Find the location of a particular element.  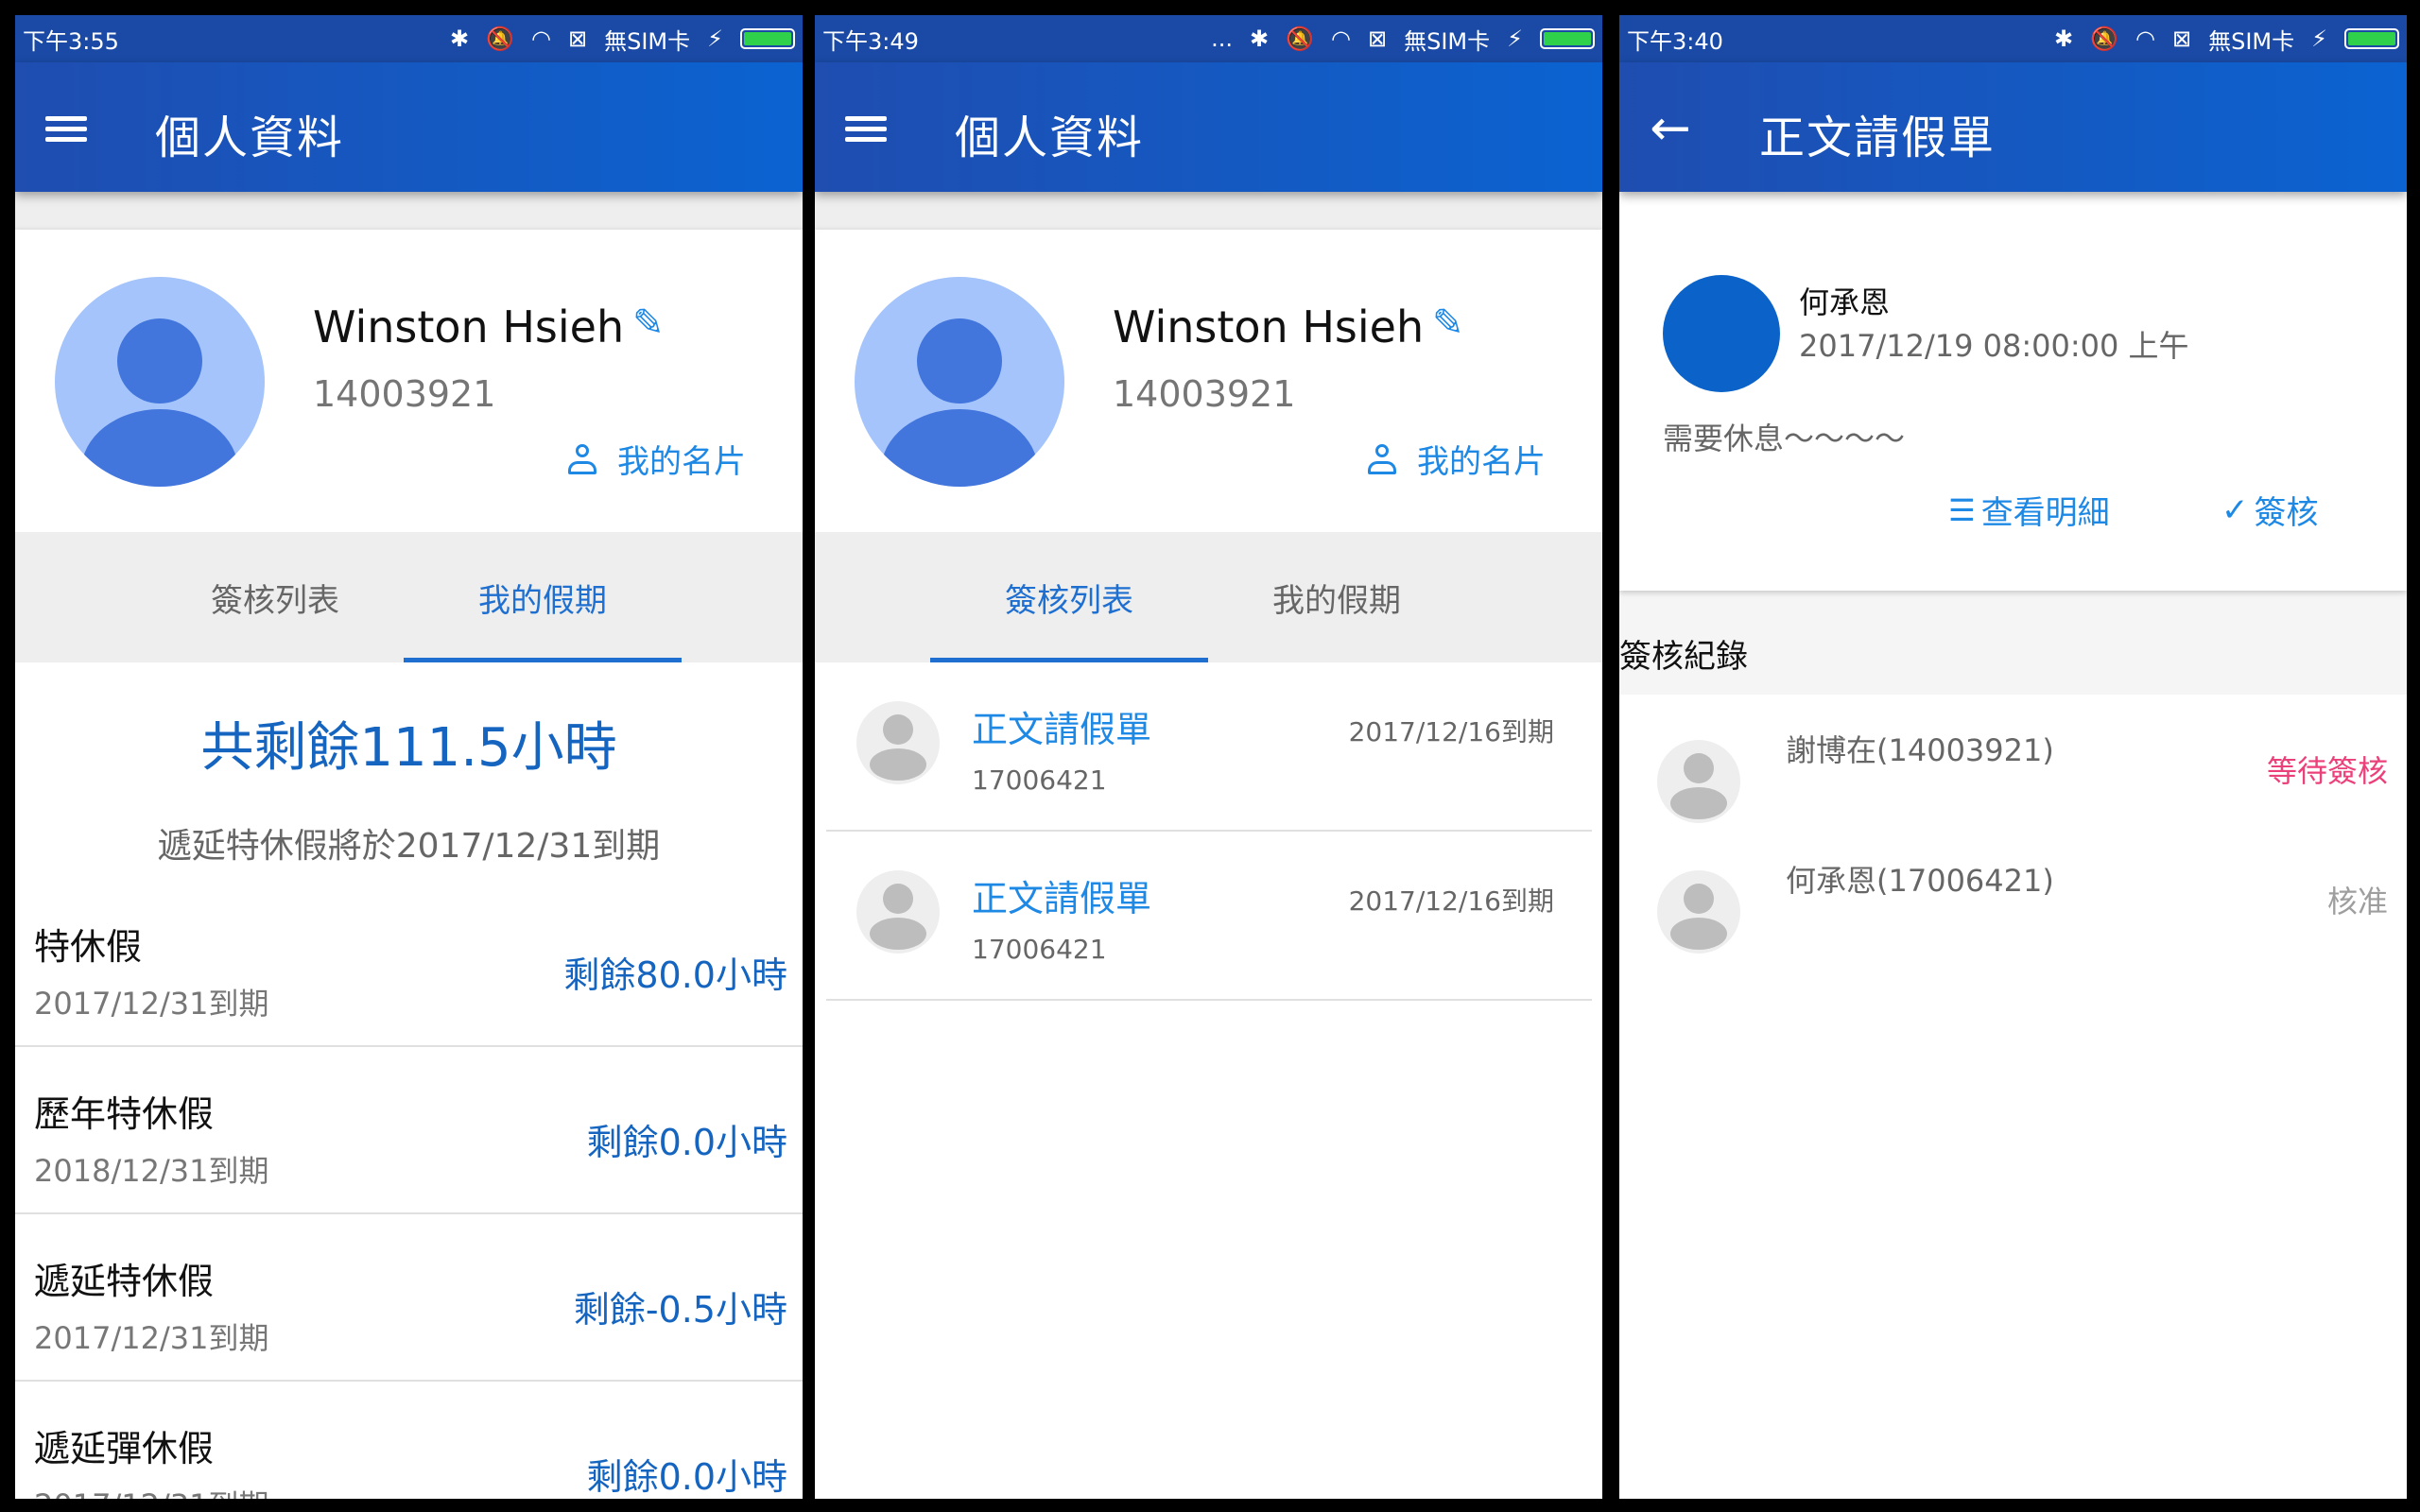

leave-remaining: 剩餘80.0小時 is located at coordinates (675, 975).